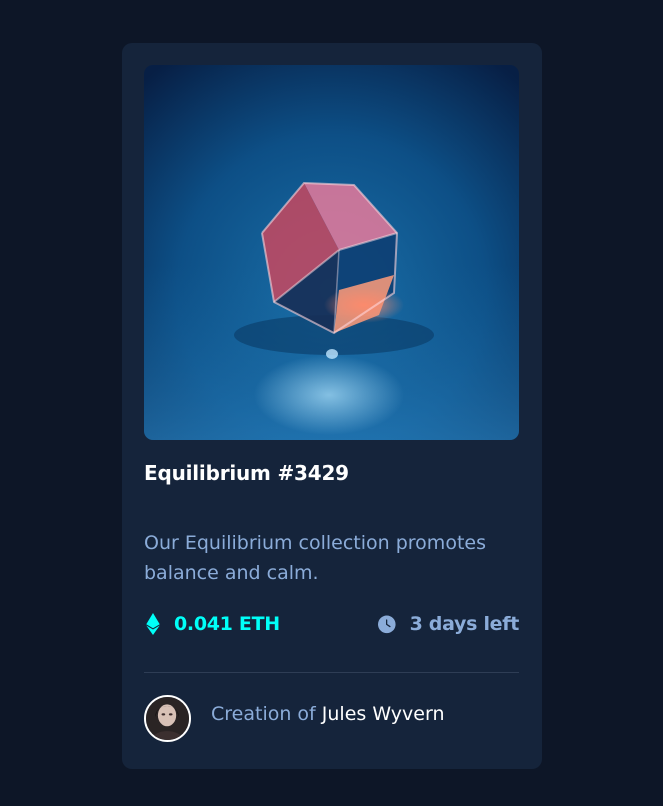 Image resolution: width=663 pixels, height=806 pixels. Describe the element at coordinates (167, 718) in the screenshot. I see `avatar` at that location.